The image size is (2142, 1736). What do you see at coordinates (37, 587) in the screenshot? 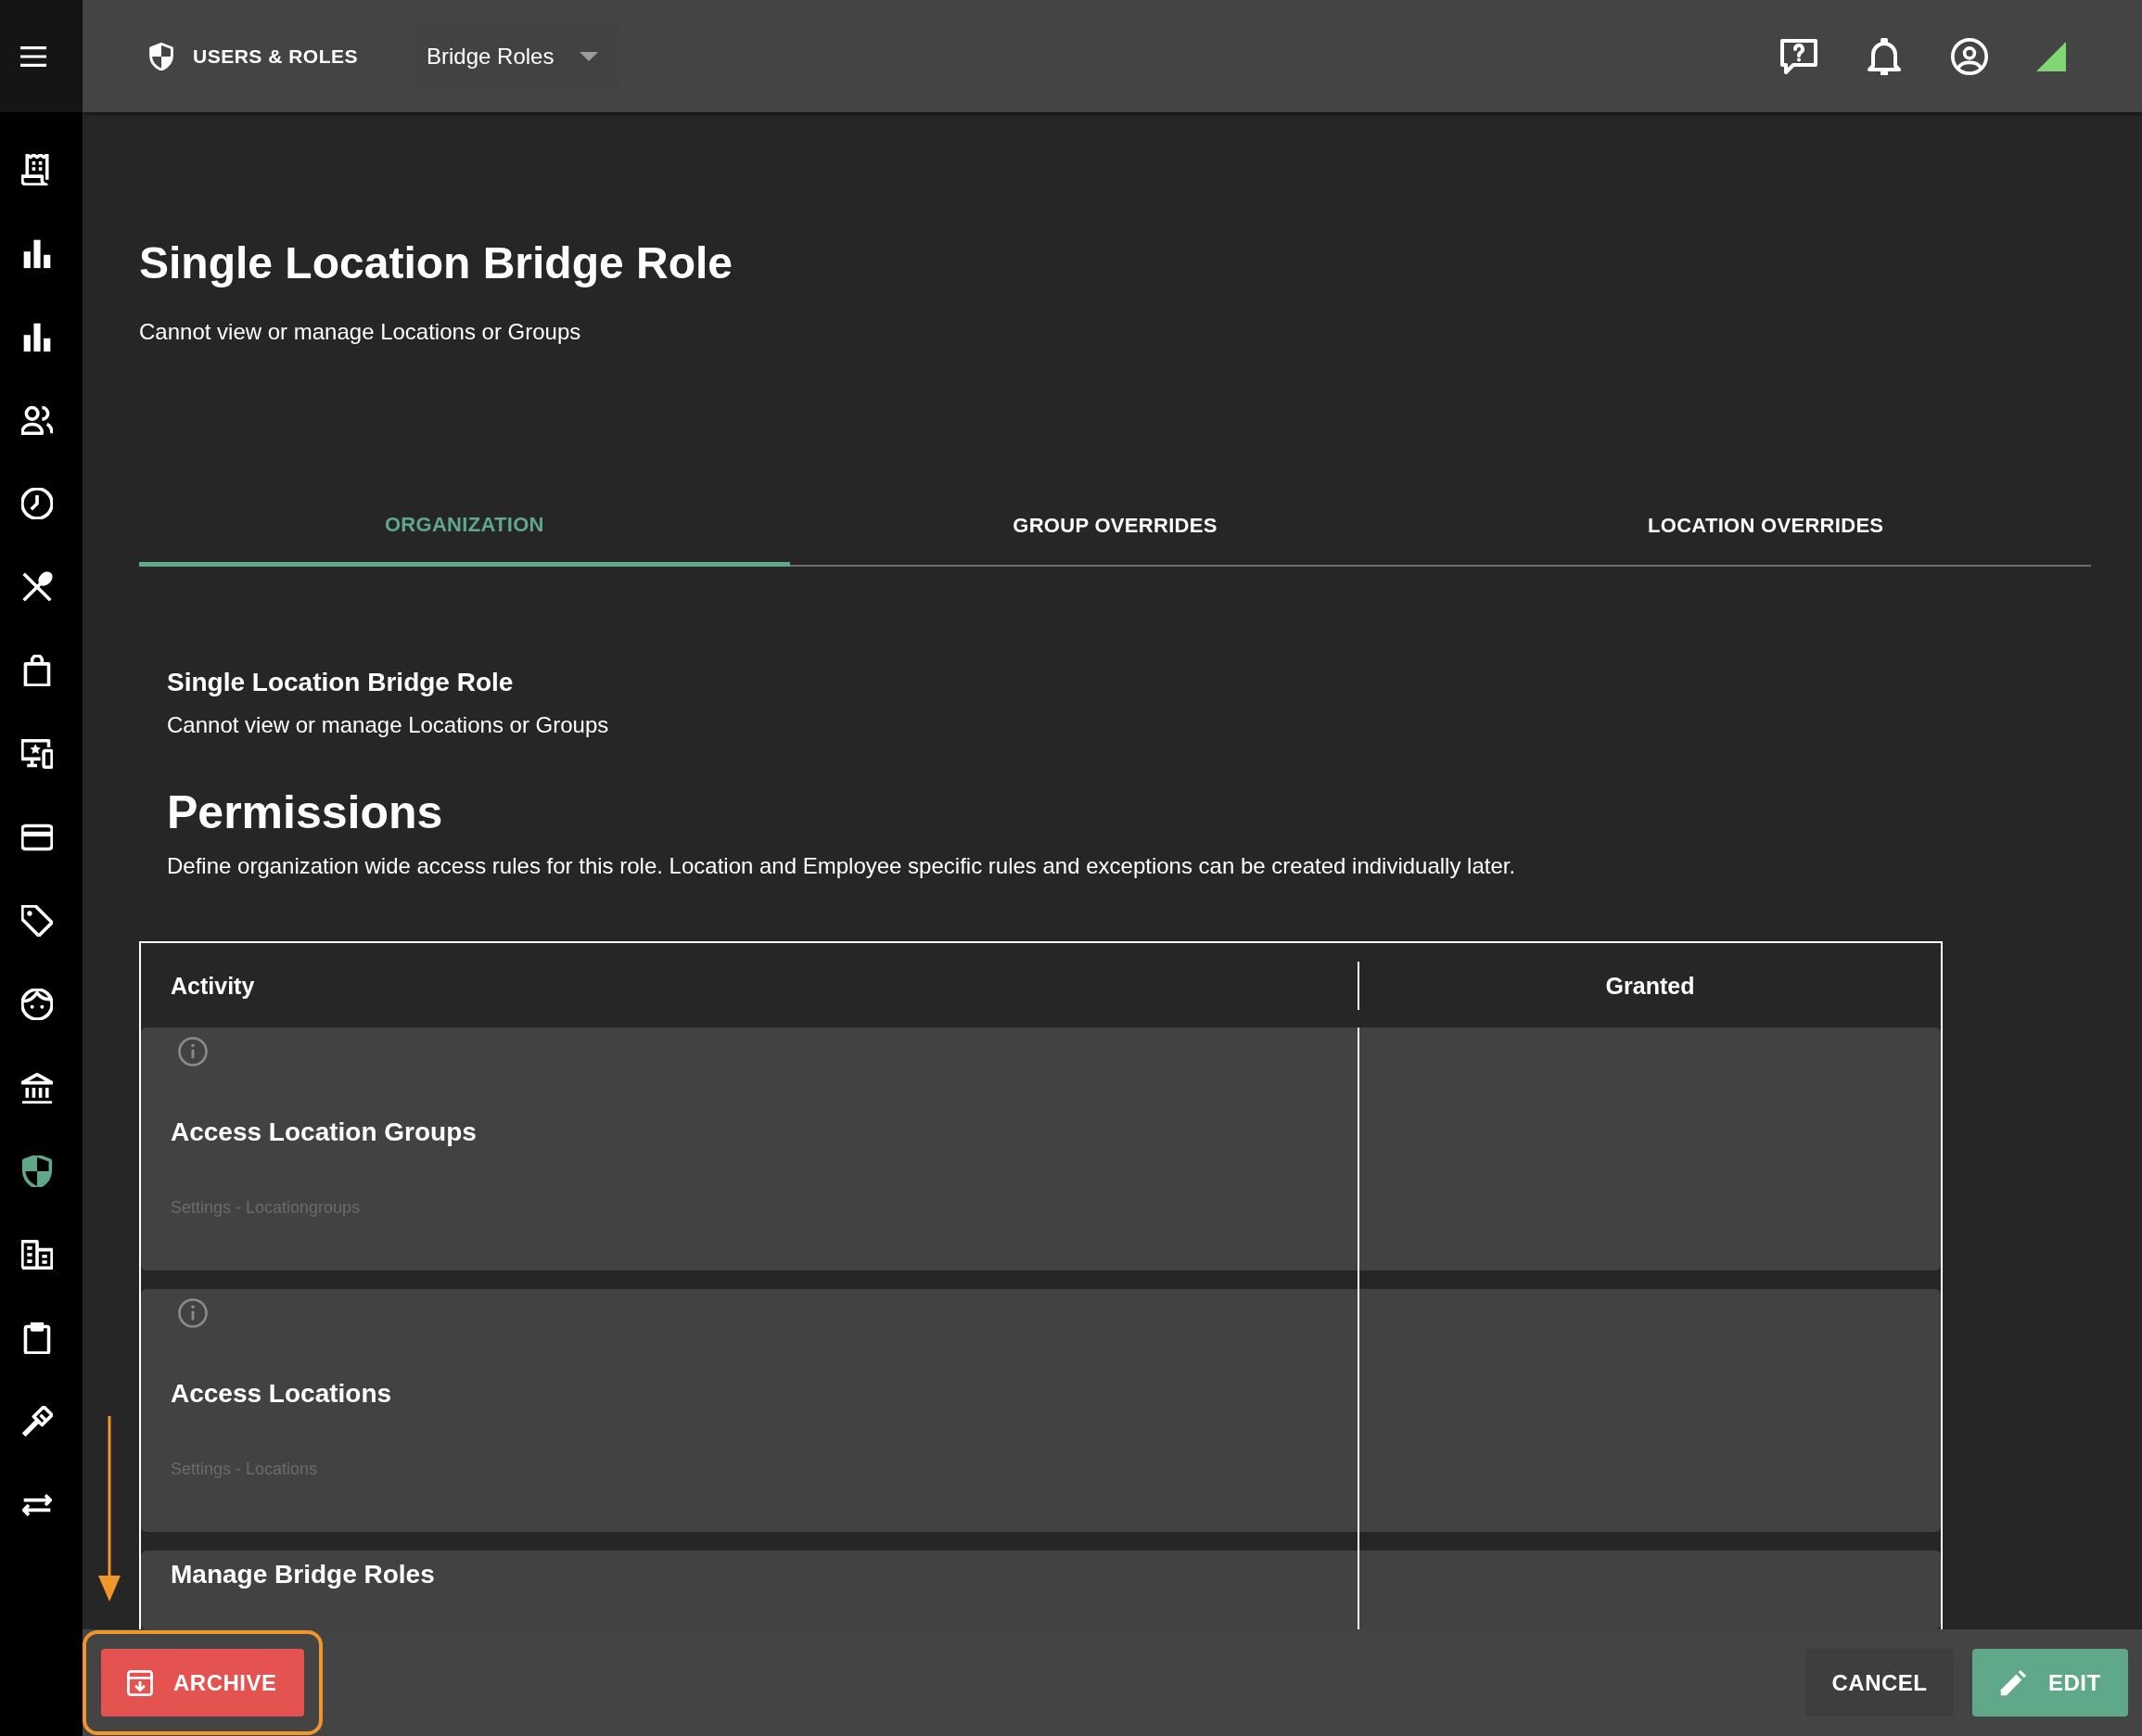
I see `utensils-icon` at bounding box center [37, 587].